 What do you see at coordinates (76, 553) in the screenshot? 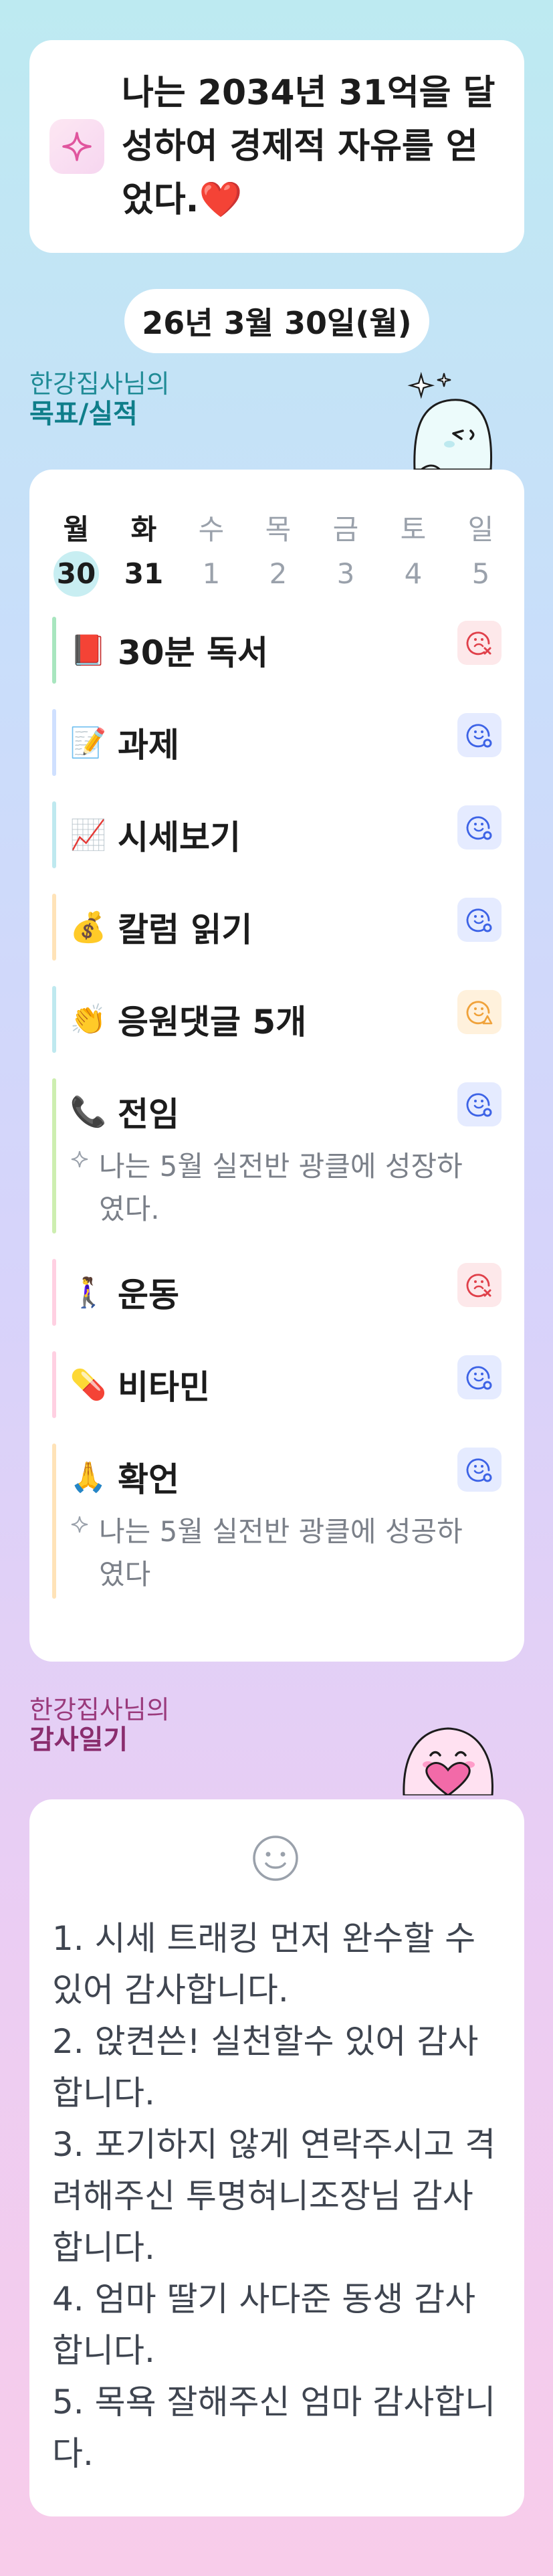
I see `calendar-day-mon: 월 30` at bounding box center [76, 553].